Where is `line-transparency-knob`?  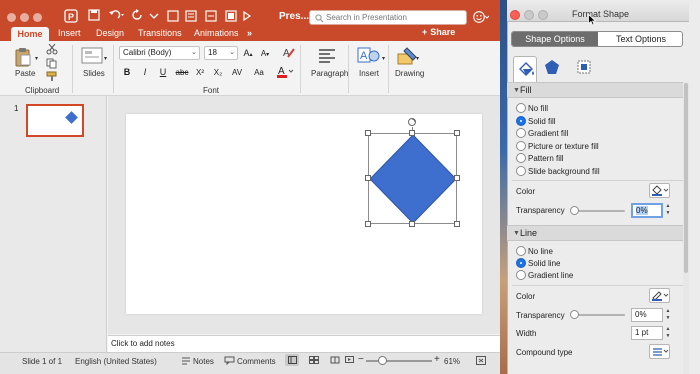 line-transparency-knob is located at coordinates (574, 314).